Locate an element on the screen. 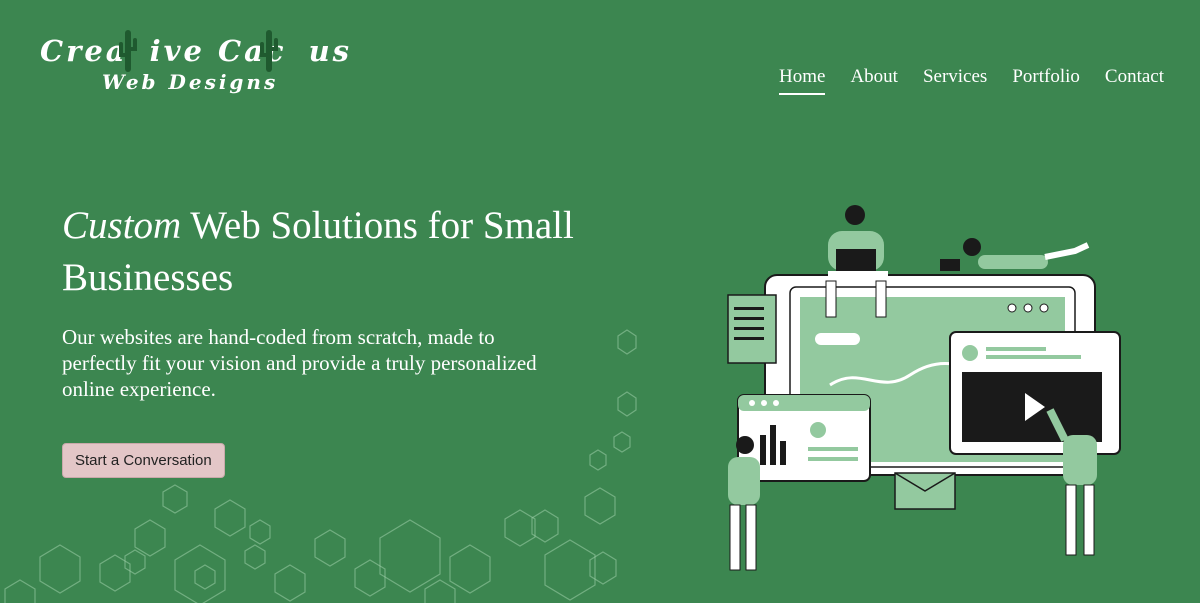 This screenshot has width=1200, height=603. hero-title-emphasis: Custom is located at coordinates (122, 225).